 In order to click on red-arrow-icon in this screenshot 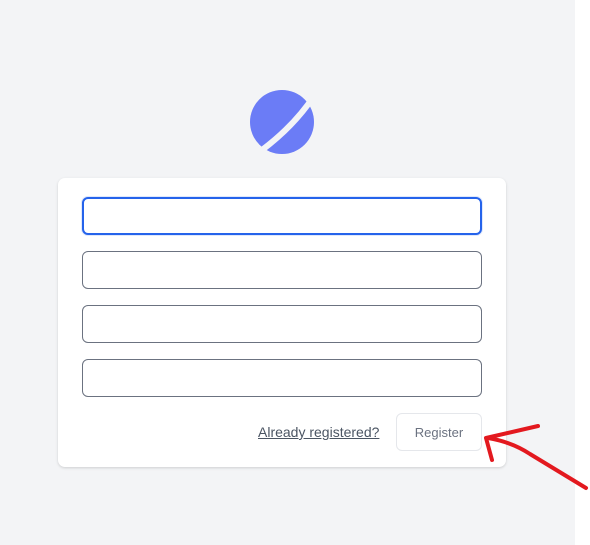, I will do `click(536, 457)`.